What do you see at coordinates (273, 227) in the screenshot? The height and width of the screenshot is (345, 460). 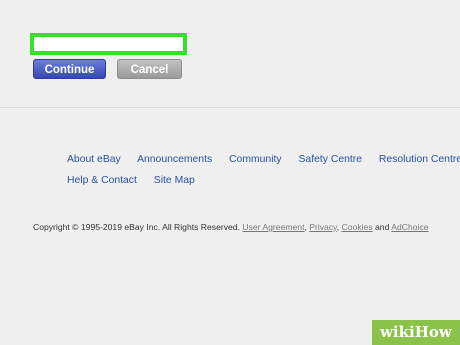 I see `user-agreement-link: User Agreement` at bounding box center [273, 227].